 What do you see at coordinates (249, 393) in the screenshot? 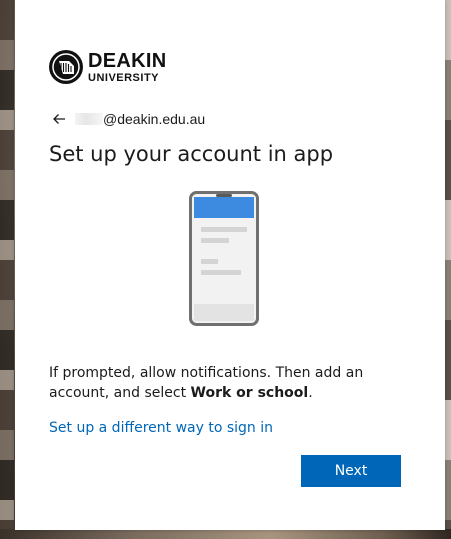
I see `instructions-emphasis: Work or school` at bounding box center [249, 393].